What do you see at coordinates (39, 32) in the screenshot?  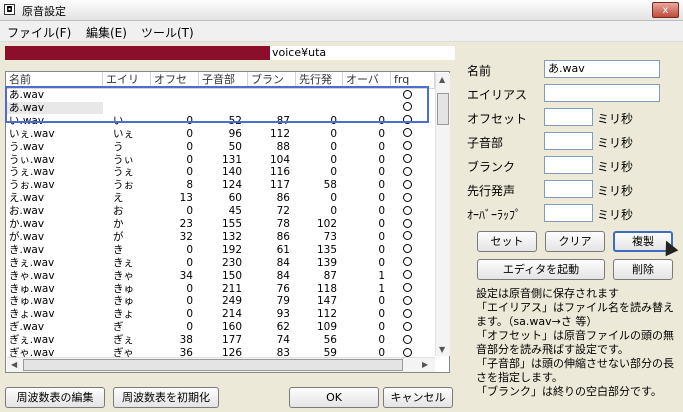 I see `menu-file: ファイル(F)` at bounding box center [39, 32].